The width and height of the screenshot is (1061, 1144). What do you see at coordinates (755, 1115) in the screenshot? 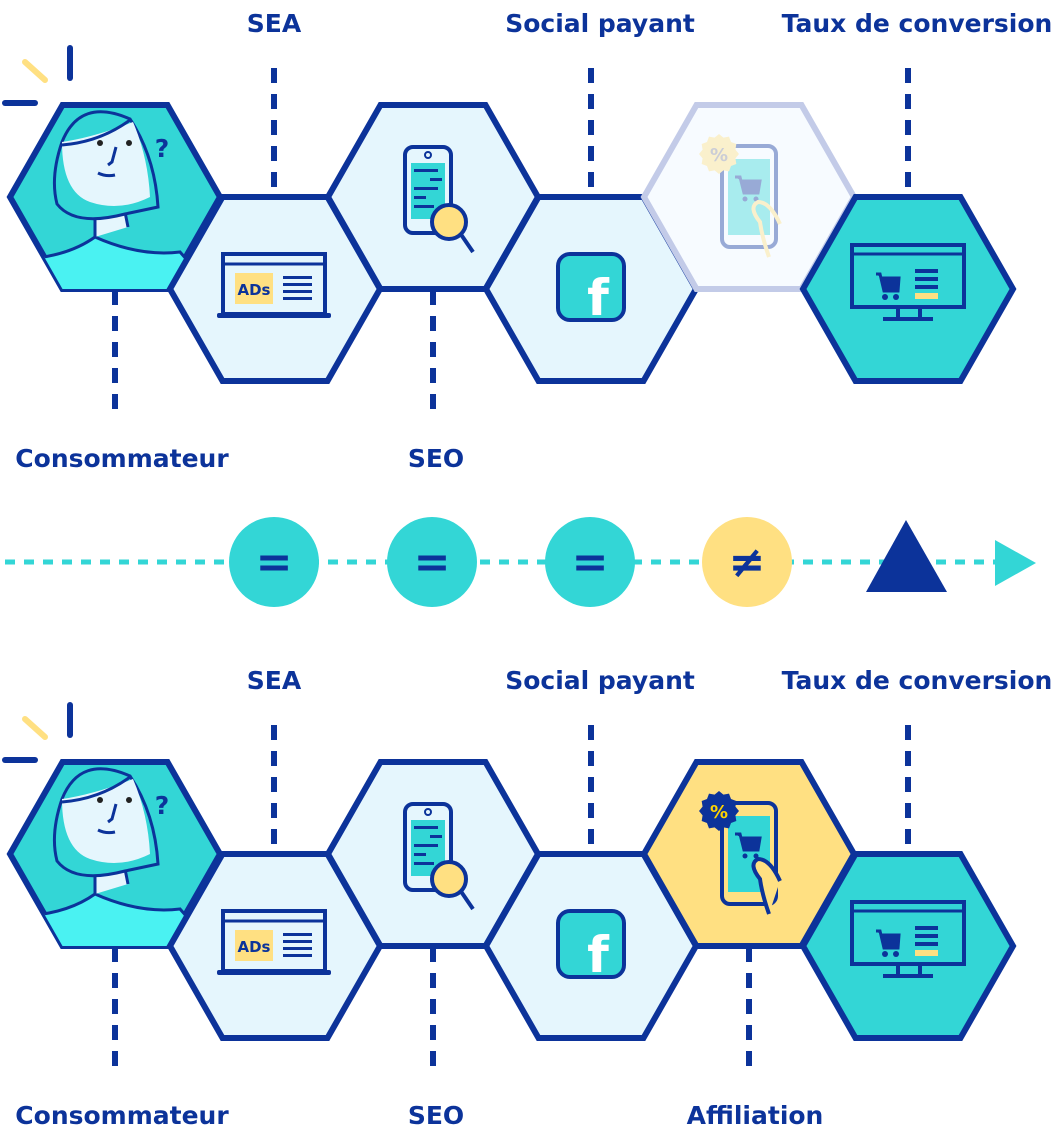
I see `label-affiliation: Affiliation` at bounding box center [755, 1115].